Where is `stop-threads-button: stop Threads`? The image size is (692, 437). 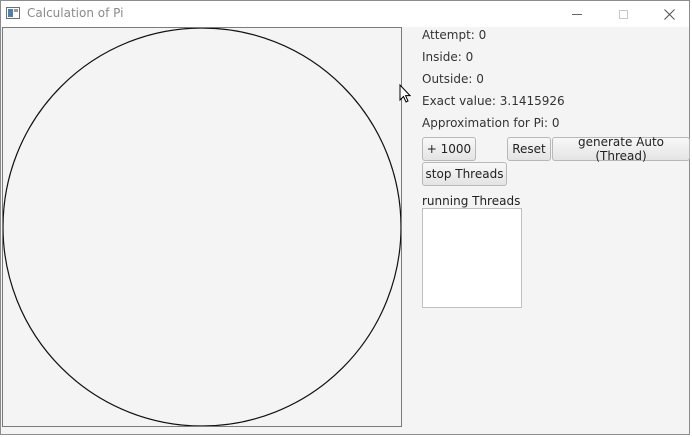
stop-threads-button: stop Threads is located at coordinates (464, 174).